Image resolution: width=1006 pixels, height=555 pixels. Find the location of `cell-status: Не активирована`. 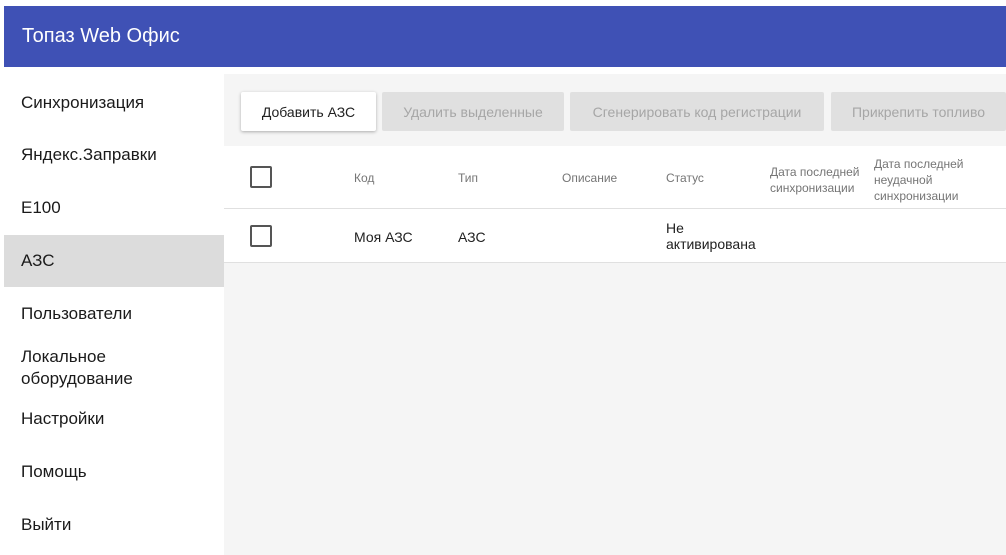

cell-status: Не активирована is located at coordinates (711, 236).